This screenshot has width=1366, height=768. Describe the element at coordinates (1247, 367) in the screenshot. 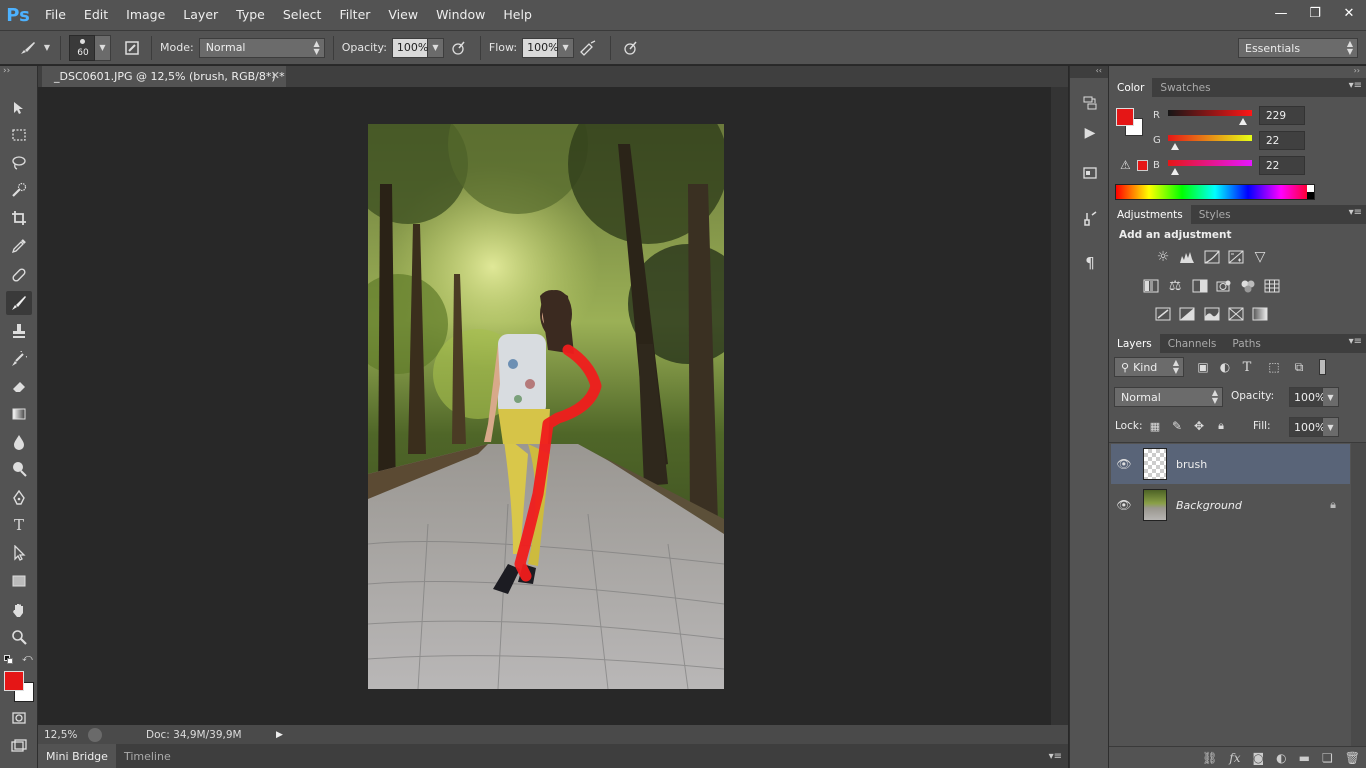

I see `filter-type-layers-icon: T` at that location.